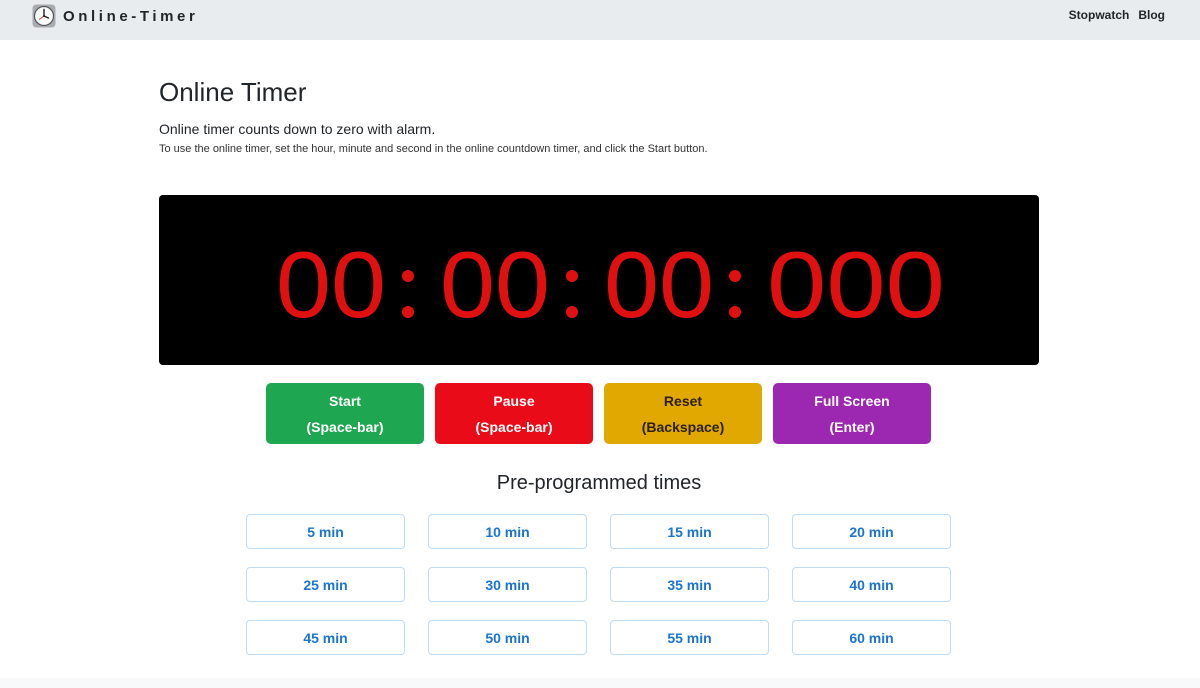  What do you see at coordinates (871, 637) in the screenshot?
I see `preset-60-min-button: 60 min` at bounding box center [871, 637].